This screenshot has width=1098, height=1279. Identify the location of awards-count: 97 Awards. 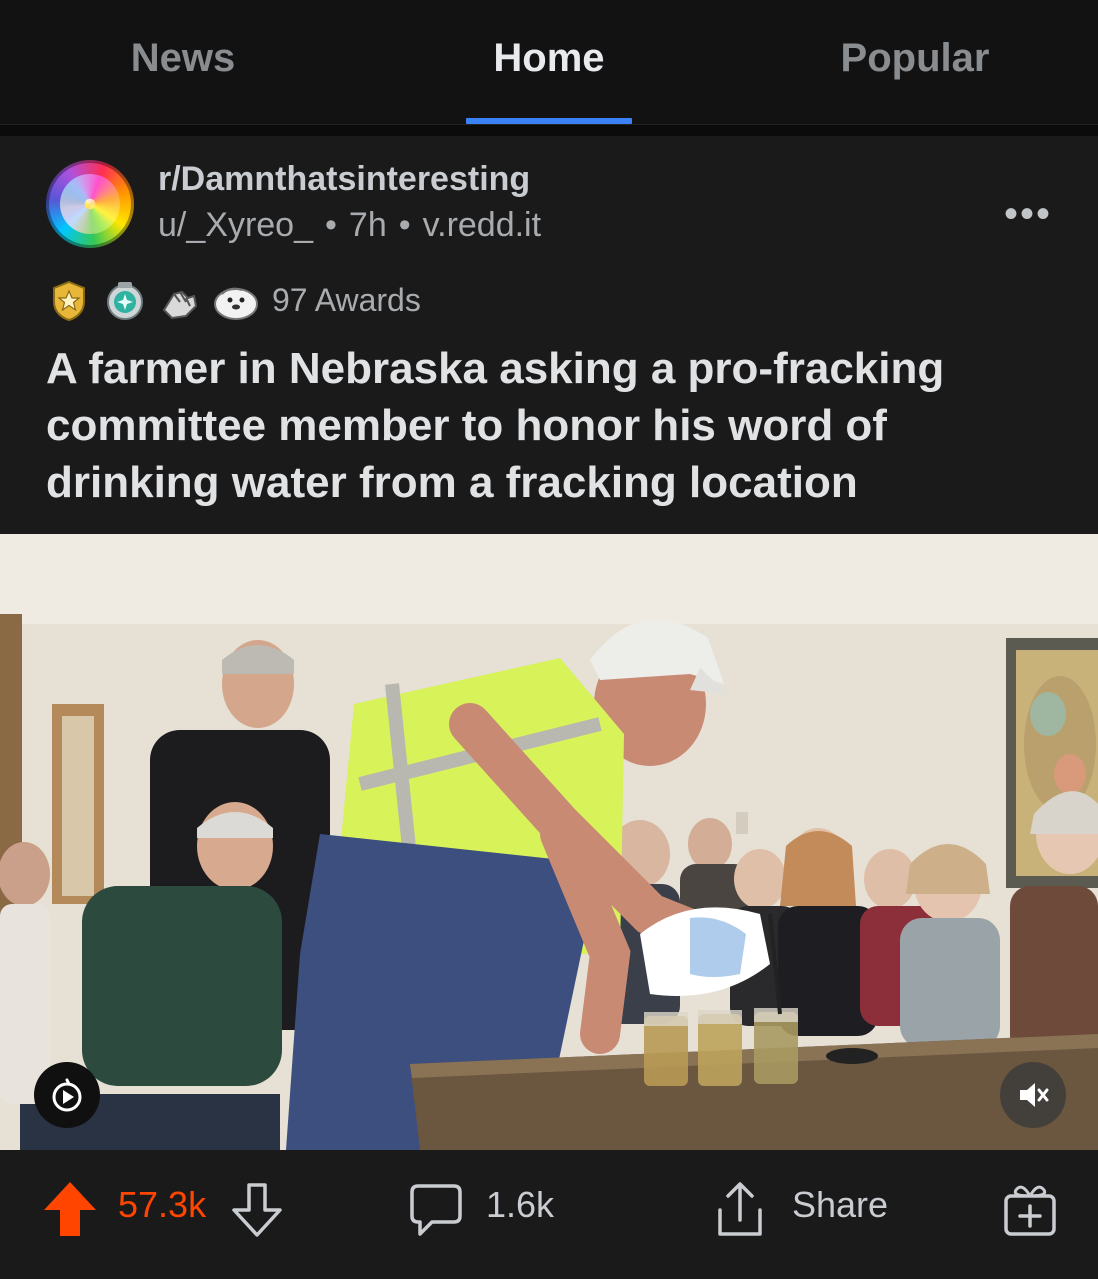
(346, 300).